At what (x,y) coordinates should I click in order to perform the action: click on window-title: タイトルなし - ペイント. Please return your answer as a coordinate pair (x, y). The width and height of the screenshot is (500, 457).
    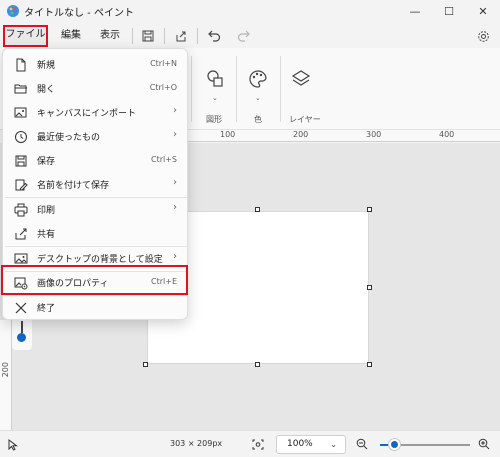
    Looking at the image, I should click on (79, 13).